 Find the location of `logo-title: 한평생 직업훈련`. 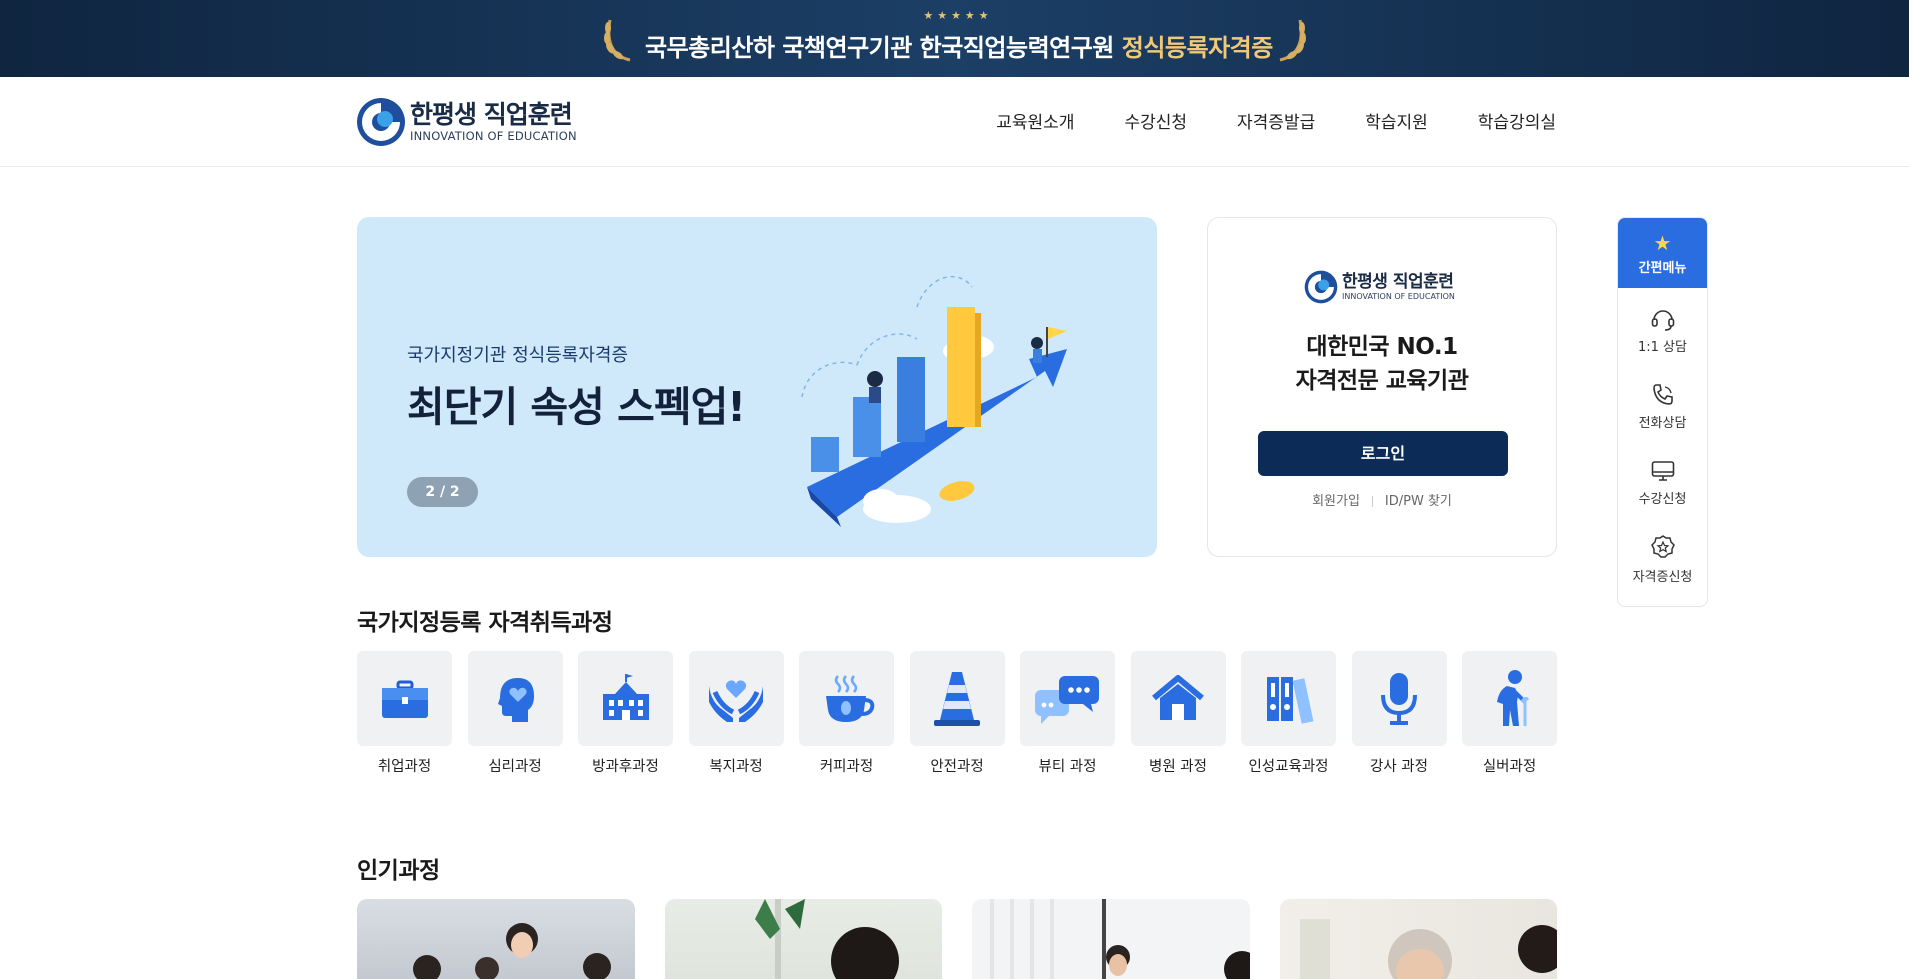

logo-title: 한평생 직업훈련 is located at coordinates (491, 114).